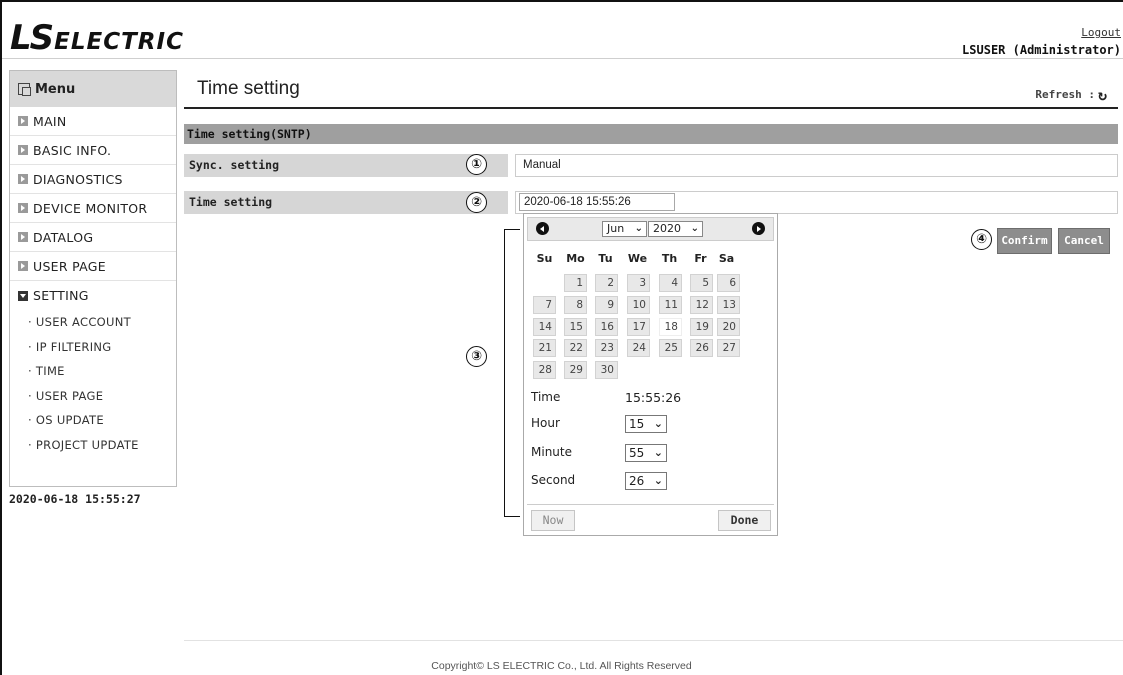 This screenshot has height=675, width=1123. I want to click on calendar-day: 12, so click(701, 305).